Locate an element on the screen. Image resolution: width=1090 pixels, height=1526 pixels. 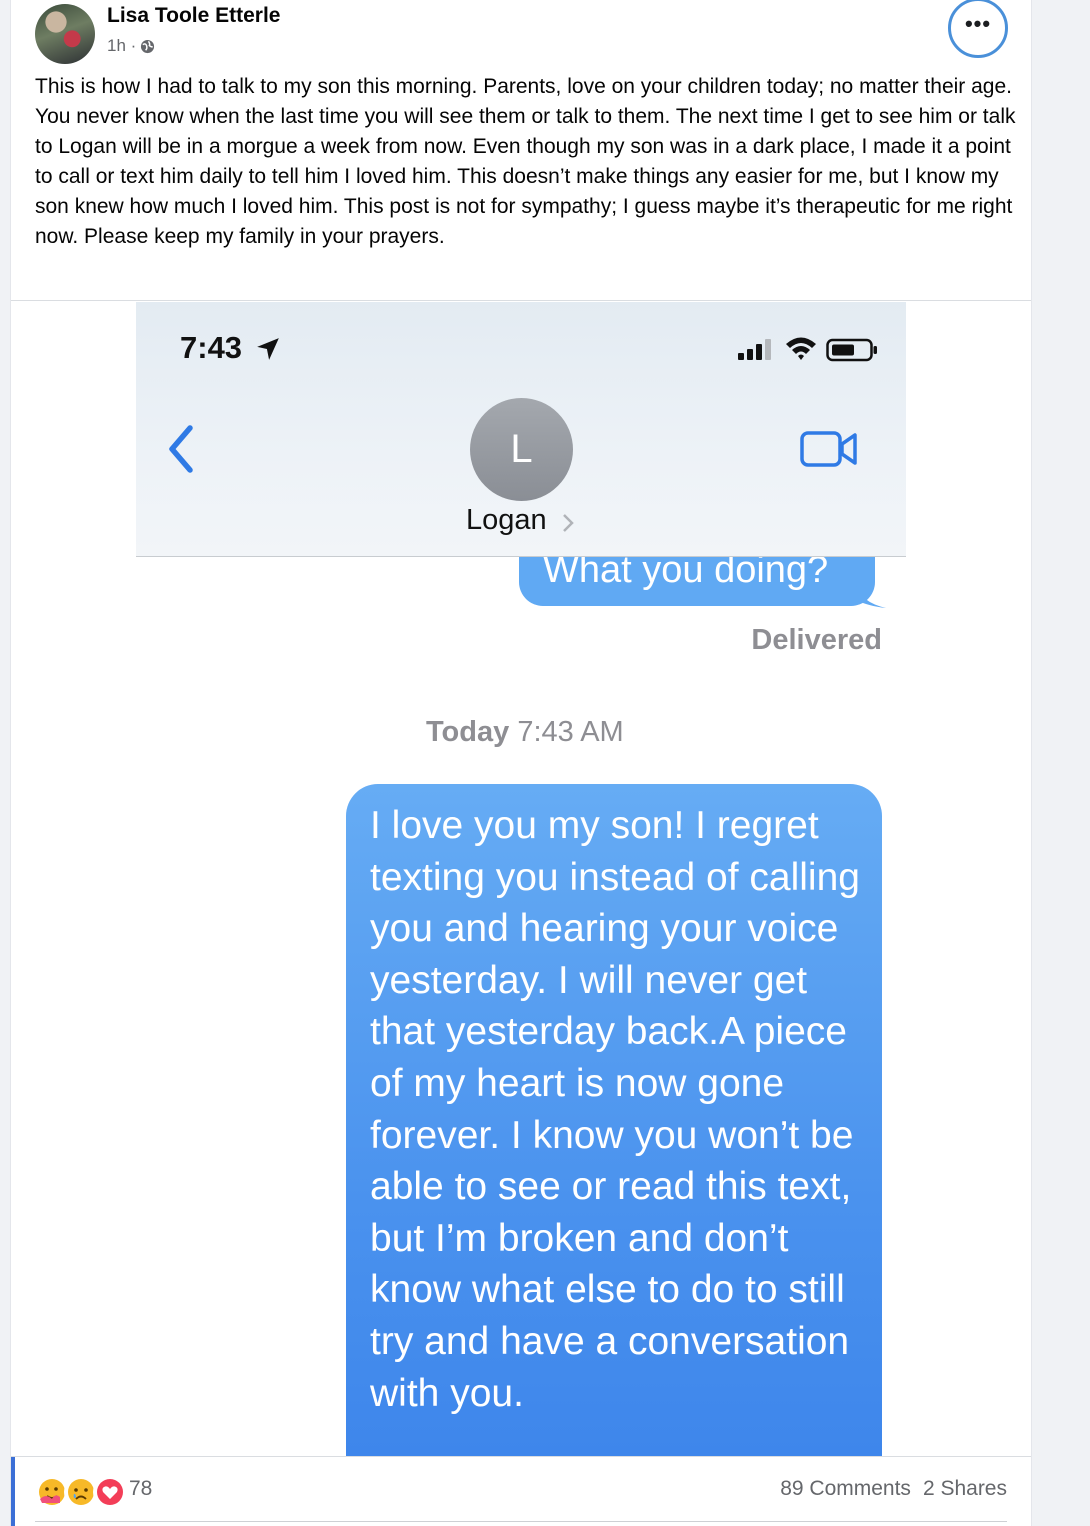
reaction-count: 78 is located at coordinates (140, 1489).